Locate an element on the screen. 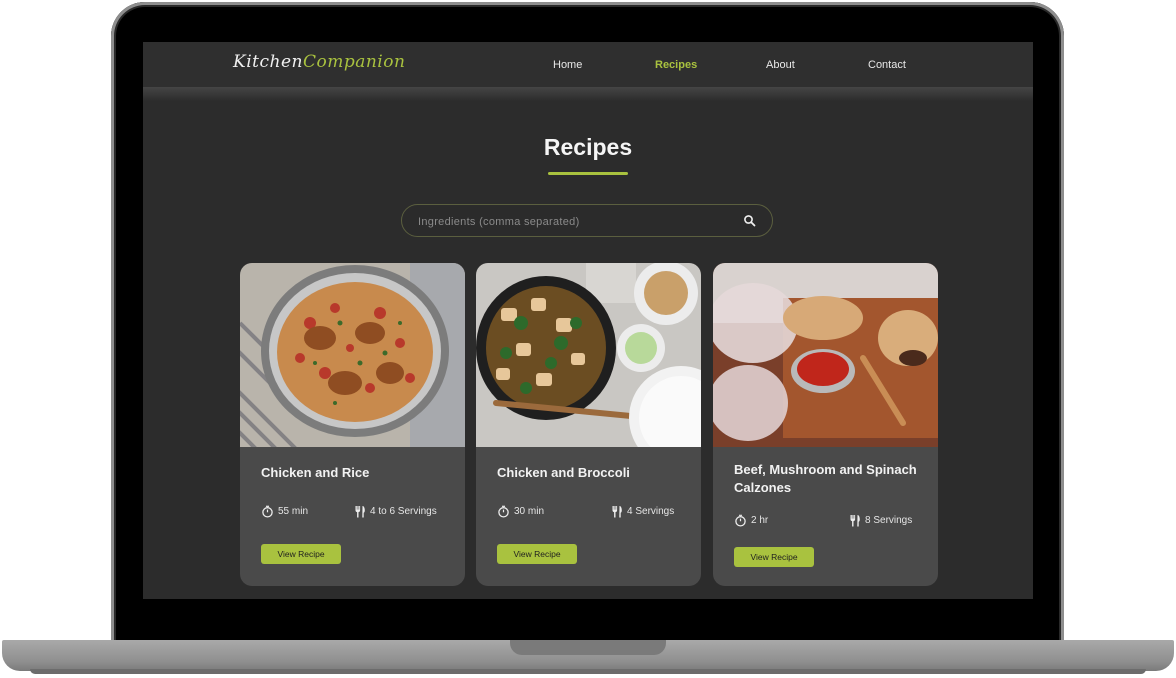  recipe-servings-label: 4 Servings is located at coordinates (651, 511).